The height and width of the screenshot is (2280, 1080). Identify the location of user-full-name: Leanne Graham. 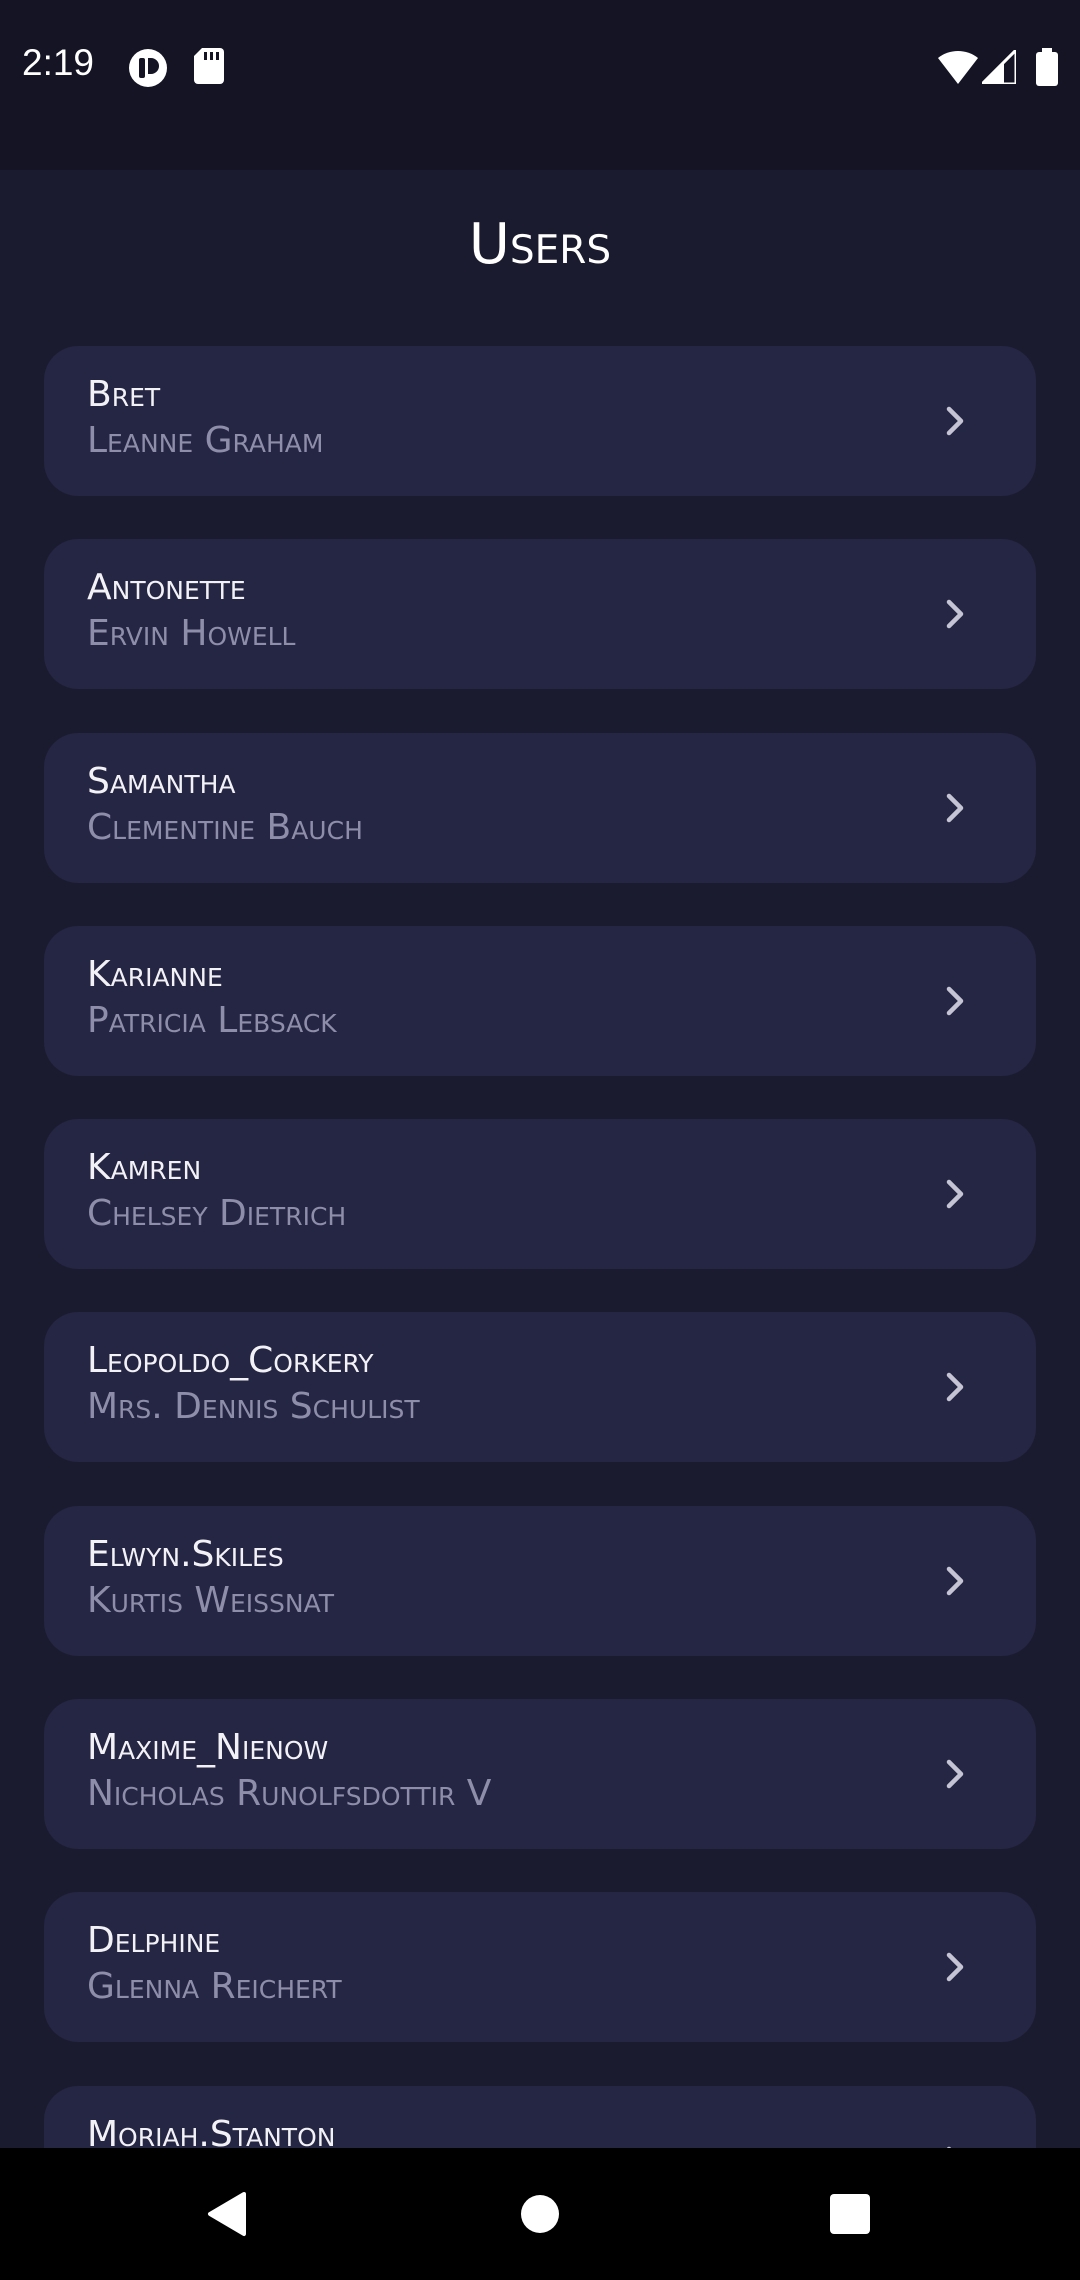
(205, 440).